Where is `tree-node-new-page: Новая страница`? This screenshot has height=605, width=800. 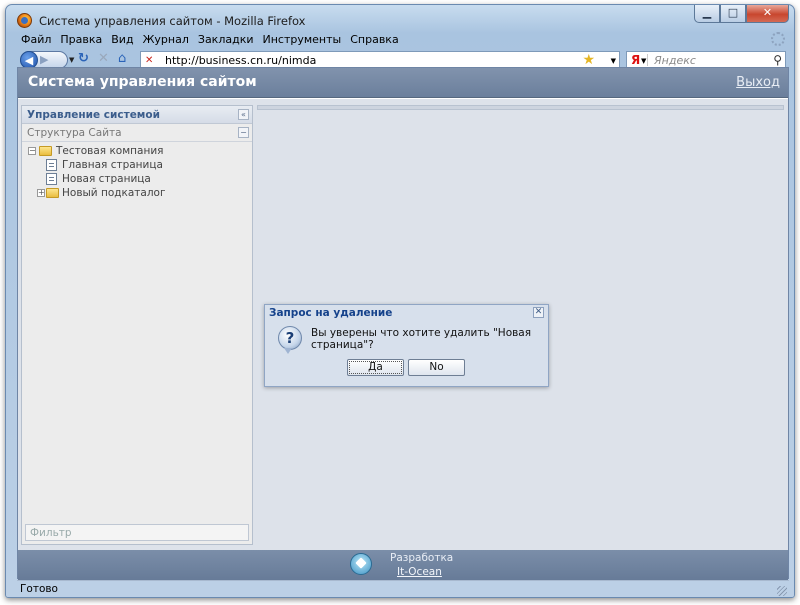 tree-node-new-page: Новая страница is located at coordinates (139, 179).